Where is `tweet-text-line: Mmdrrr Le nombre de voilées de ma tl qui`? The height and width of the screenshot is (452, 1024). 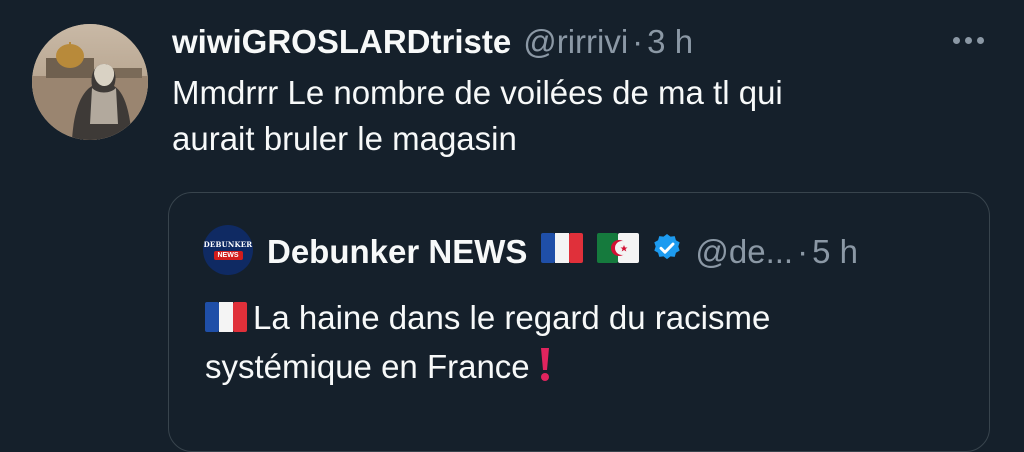
tweet-text-line: Mmdrrr Le nombre de voilées de ma tl qui is located at coordinates (477, 92).